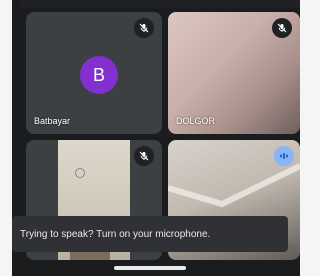  What do you see at coordinates (80, 173) in the screenshot?
I see `video-detail` at bounding box center [80, 173].